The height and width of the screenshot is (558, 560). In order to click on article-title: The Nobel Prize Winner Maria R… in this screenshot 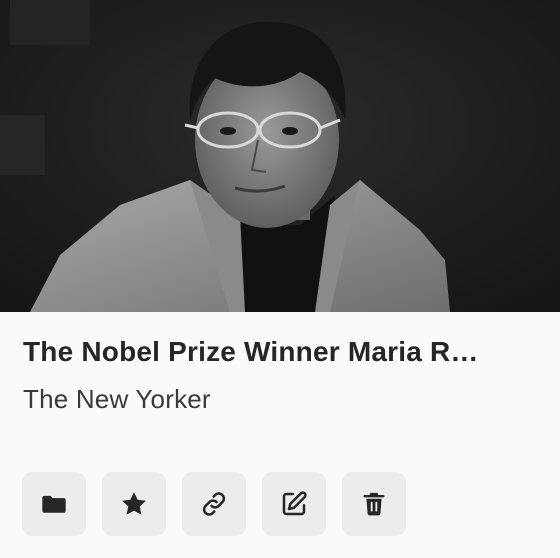, I will do `click(283, 352)`.